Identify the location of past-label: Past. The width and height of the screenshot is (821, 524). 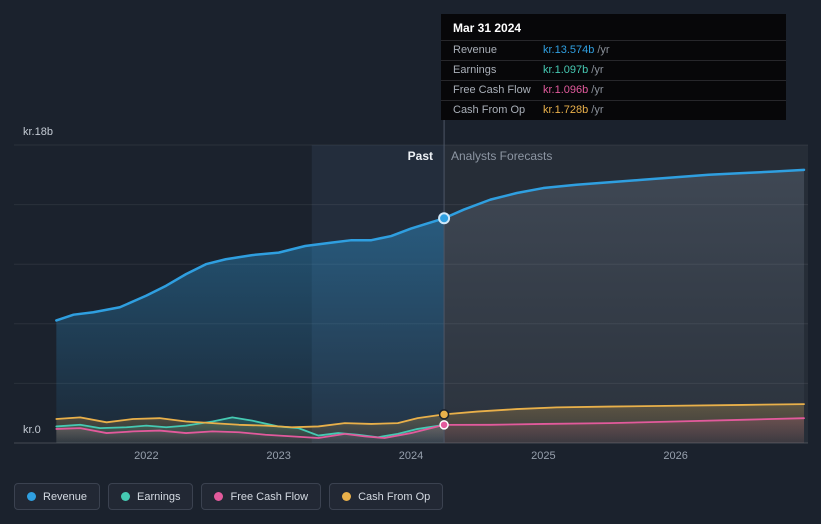
(420, 156).